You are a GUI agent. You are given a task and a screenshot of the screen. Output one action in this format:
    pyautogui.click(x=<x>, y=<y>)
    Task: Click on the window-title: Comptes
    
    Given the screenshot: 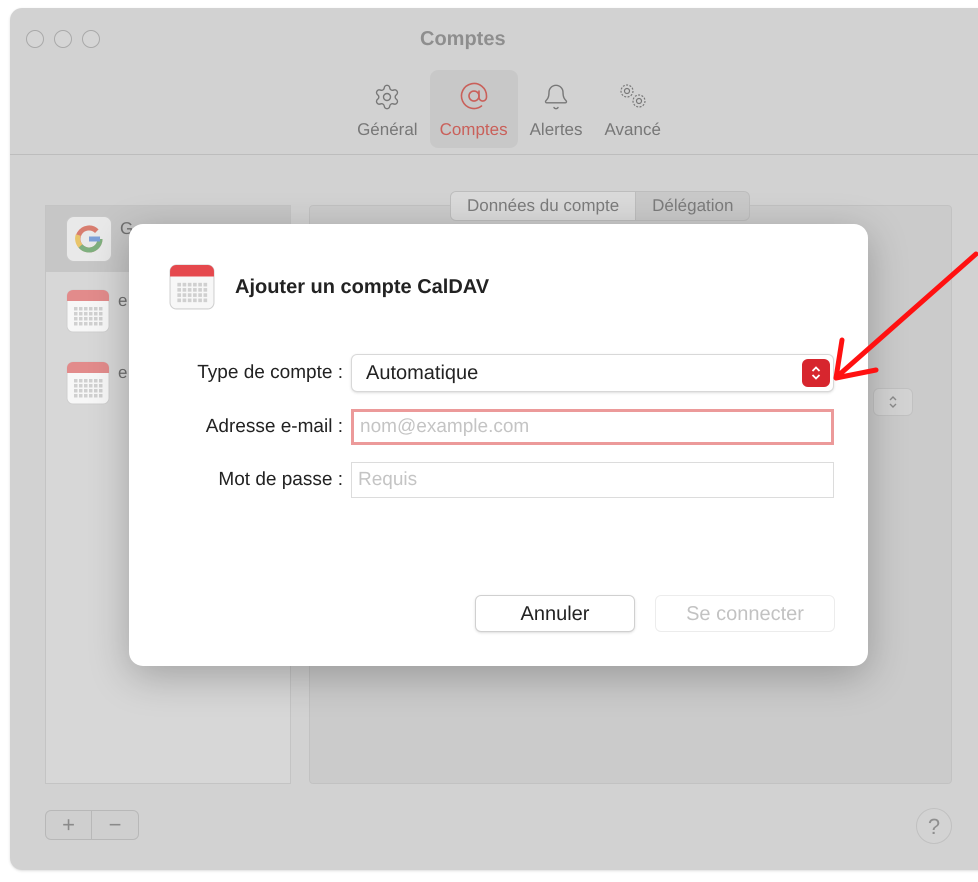 What is the action you would take?
    pyautogui.click(x=463, y=39)
    